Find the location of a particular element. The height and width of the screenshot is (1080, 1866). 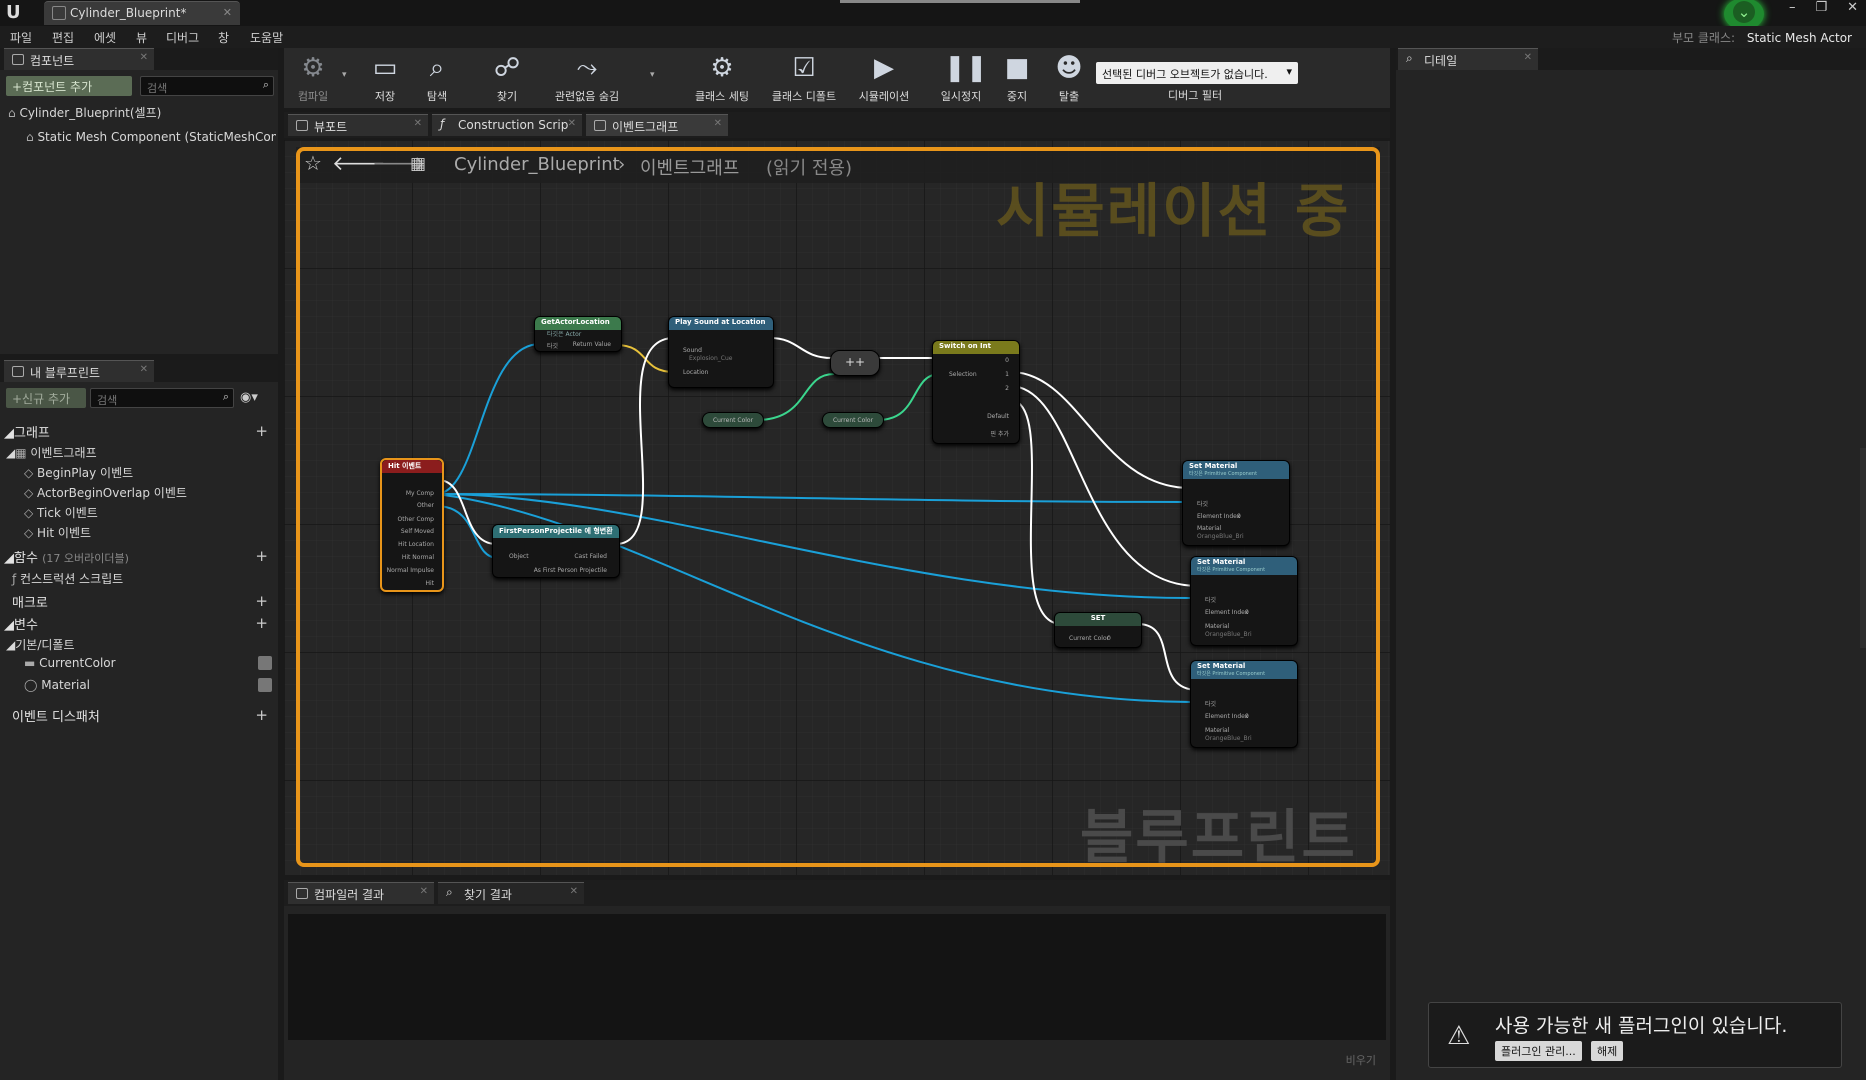

variable-item: ▬ CurrentColor is located at coordinates (149, 663).